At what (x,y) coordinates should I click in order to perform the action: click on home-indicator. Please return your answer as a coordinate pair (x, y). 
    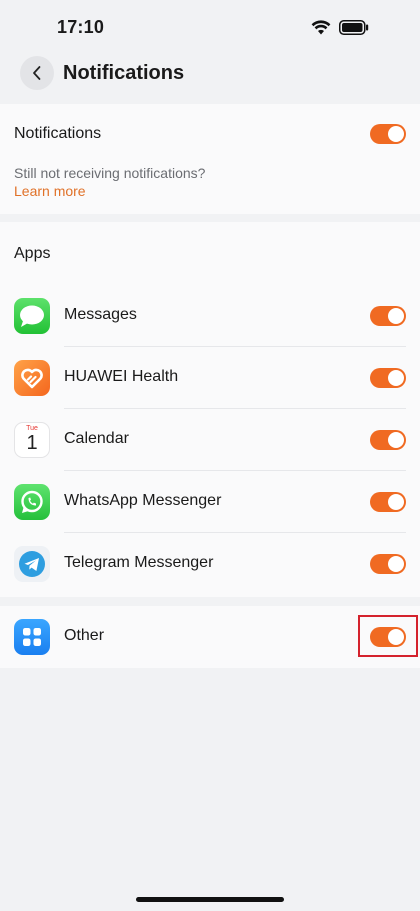
    Looking at the image, I should click on (210, 899).